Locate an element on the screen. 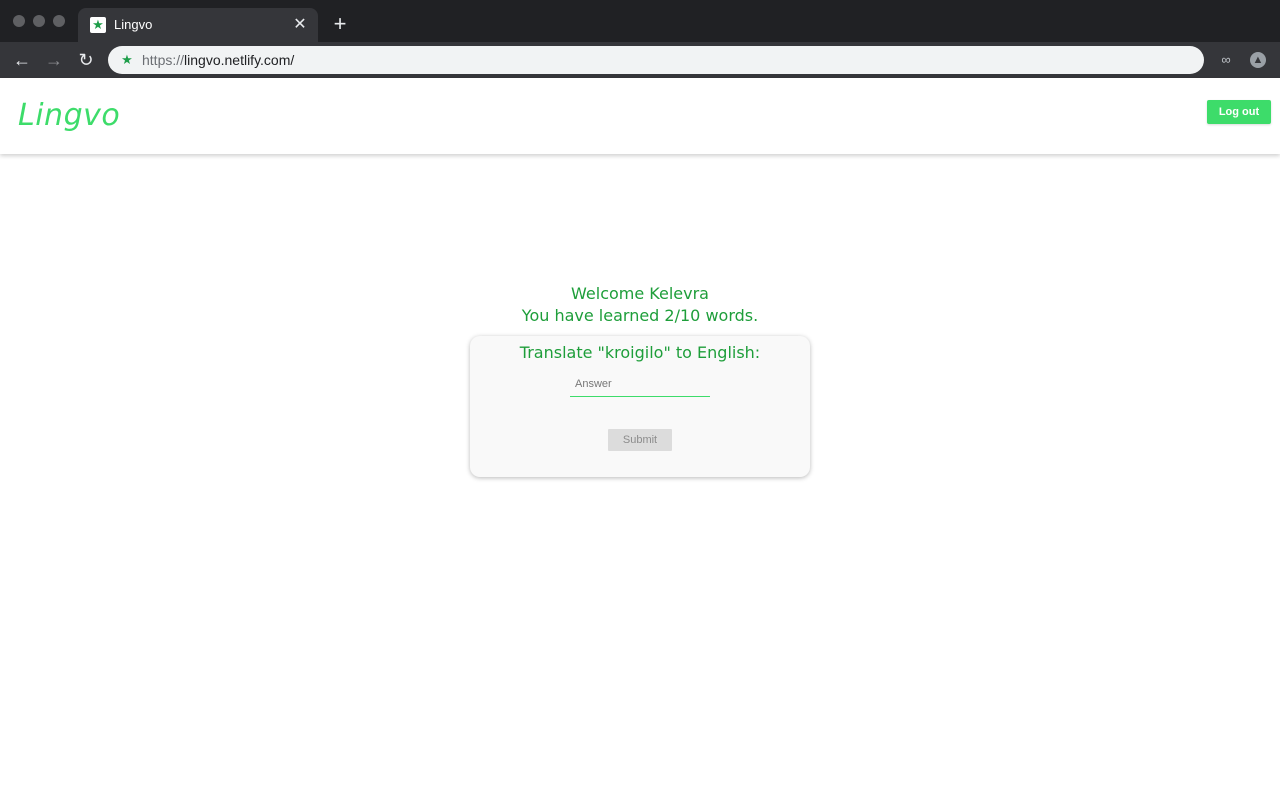 This screenshot has height=800, width=1280. logout-button: Log out is located at coordinates (1239, 112).